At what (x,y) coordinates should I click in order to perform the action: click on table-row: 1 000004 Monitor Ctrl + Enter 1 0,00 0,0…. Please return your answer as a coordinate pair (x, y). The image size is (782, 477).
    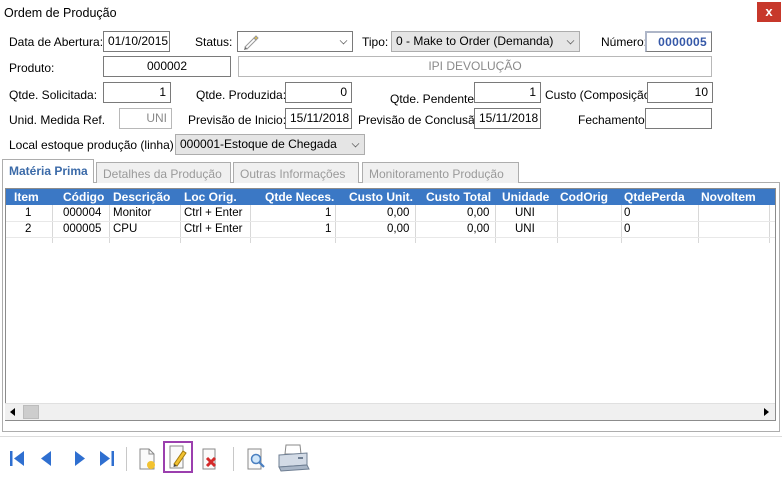
    Looking at the image, I should click on (390, 214).